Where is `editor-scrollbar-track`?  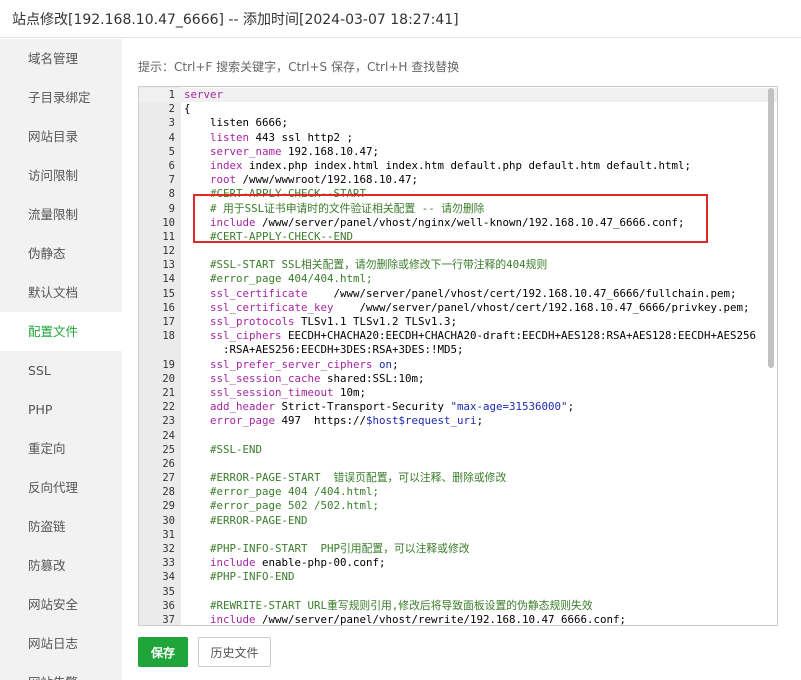 editor-scrollbar-track is located at coordinates (772, 356).